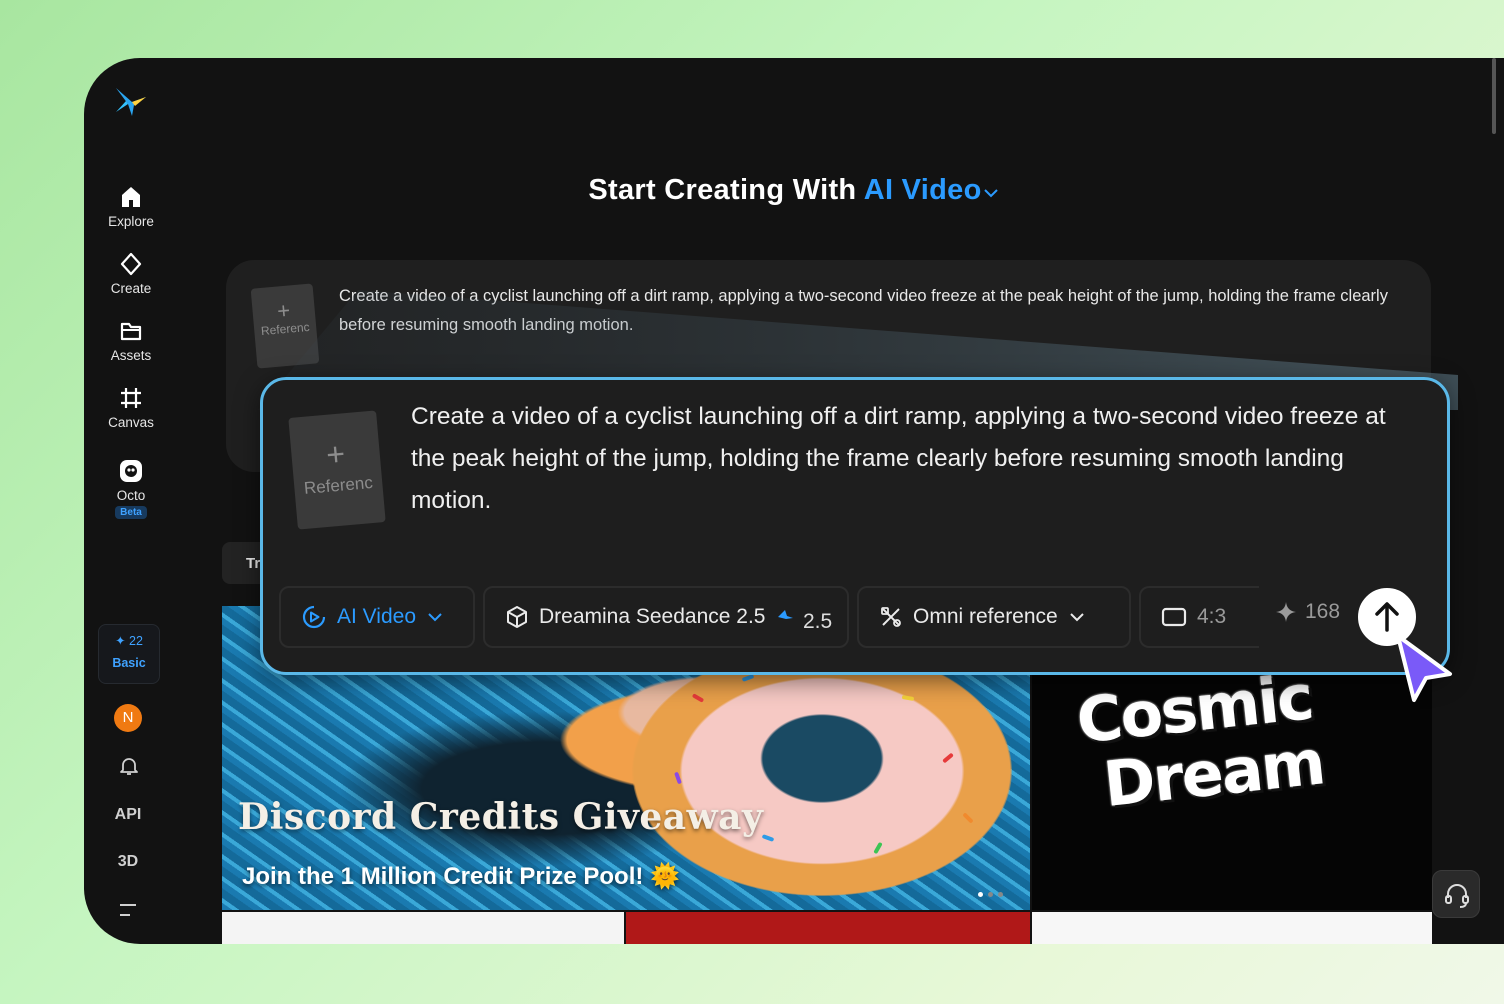 The image size is (1504, 1004). Describe the element at coordinates (131, 331) in the screenshot. I see `folder-icon` at that location.